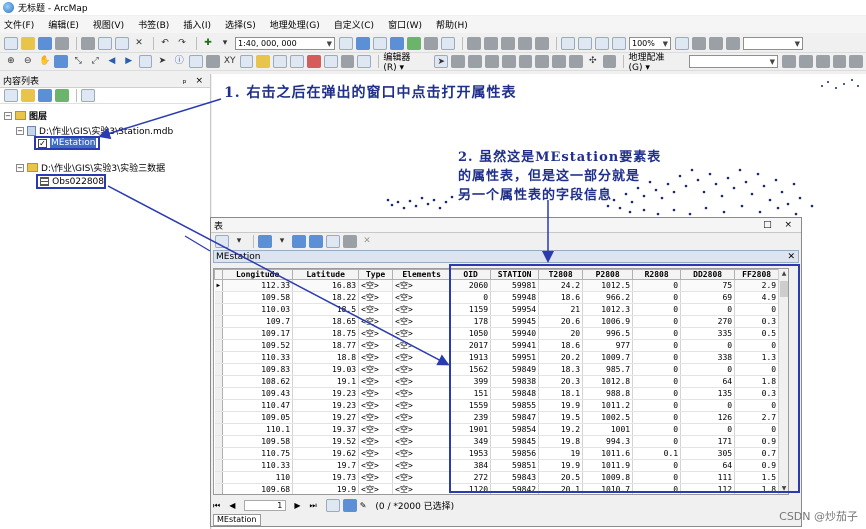 This screenshot has height=529, width=866. Describe the element at coordinates (62, 43) in the screenshot. I see `print-icon` at that location.